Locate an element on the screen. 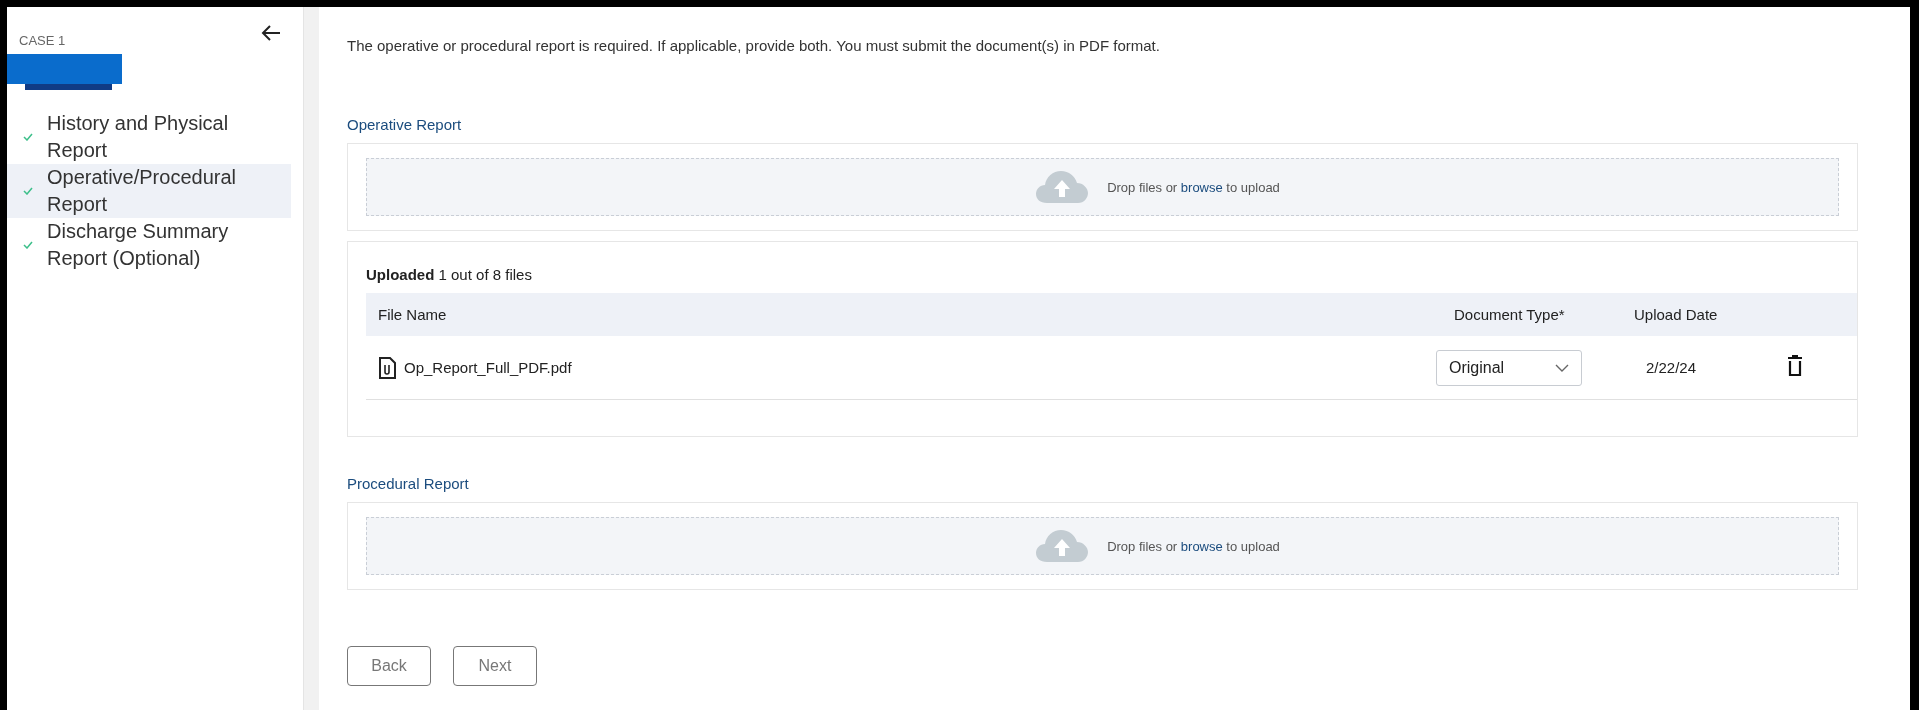 The width and height of the screenshot is (1919, 710). back-arrow-icon is located at coordinates (271, 32).